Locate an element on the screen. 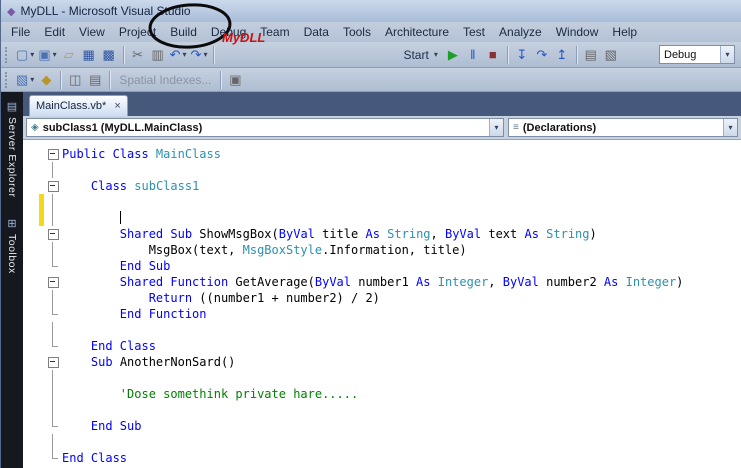 Image resolution: width=741 pixels, height=468 pixels. menu-item-view: View is located at coordinates (92, 32).